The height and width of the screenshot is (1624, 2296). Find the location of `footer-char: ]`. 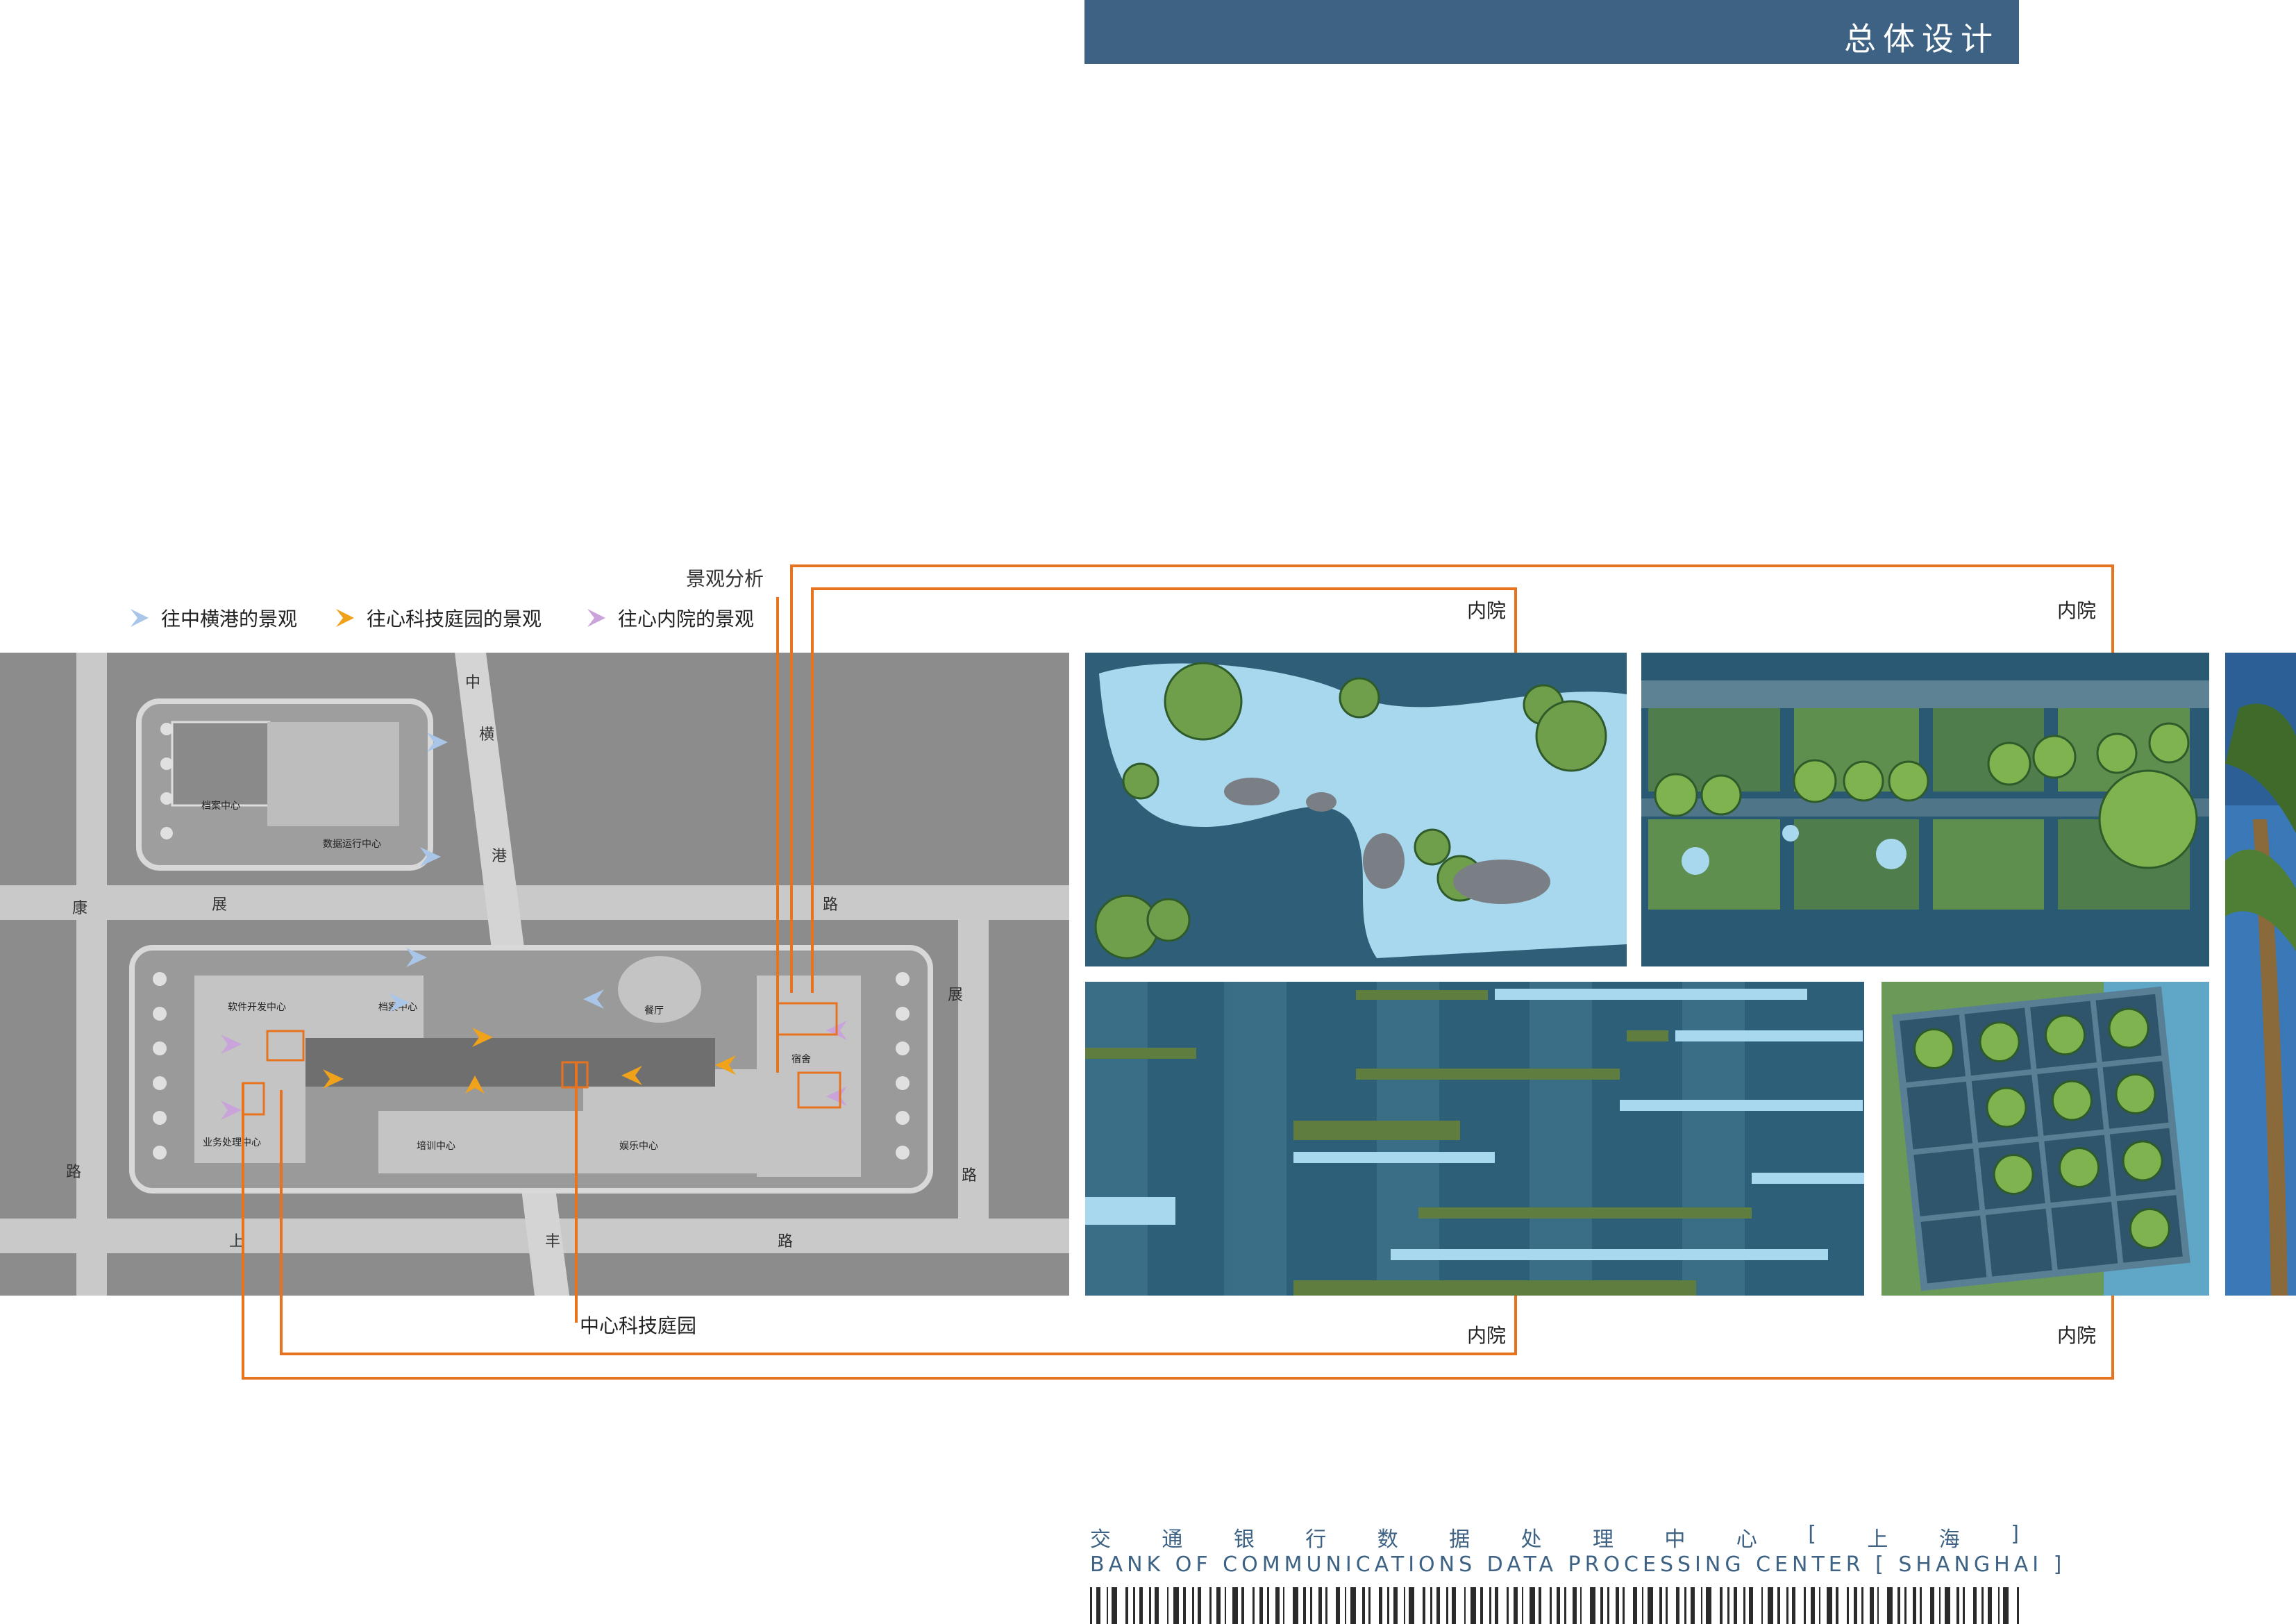

footer-char: ] is located at coordinates (2015, 1534).